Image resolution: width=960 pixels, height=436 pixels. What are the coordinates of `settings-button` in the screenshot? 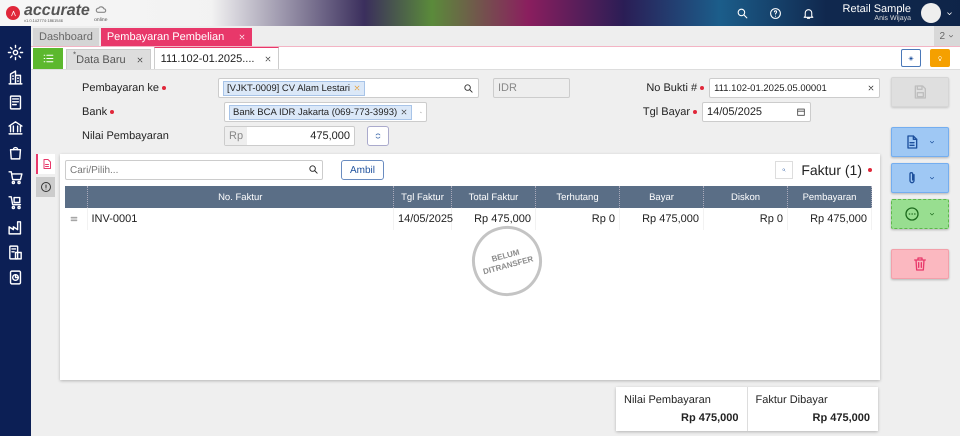 It's located at (911, 58).